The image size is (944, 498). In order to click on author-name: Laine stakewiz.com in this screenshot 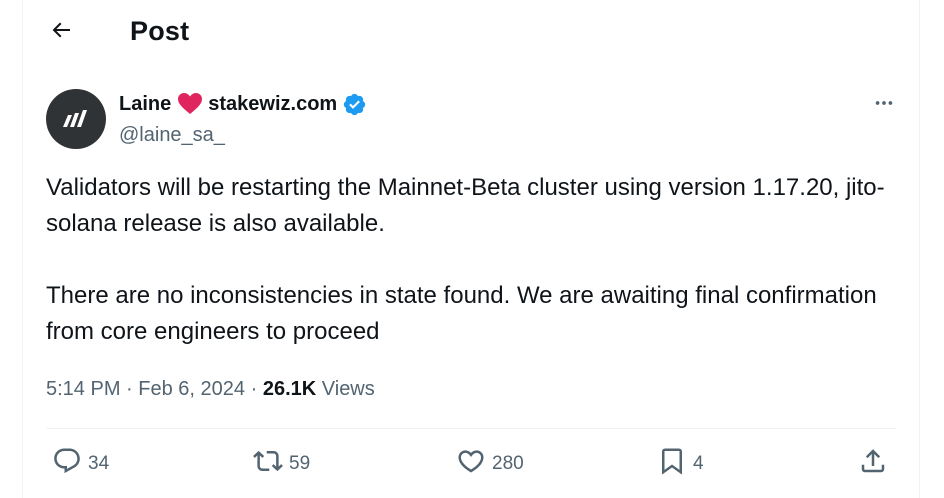, I will do `click(243, 104)`.